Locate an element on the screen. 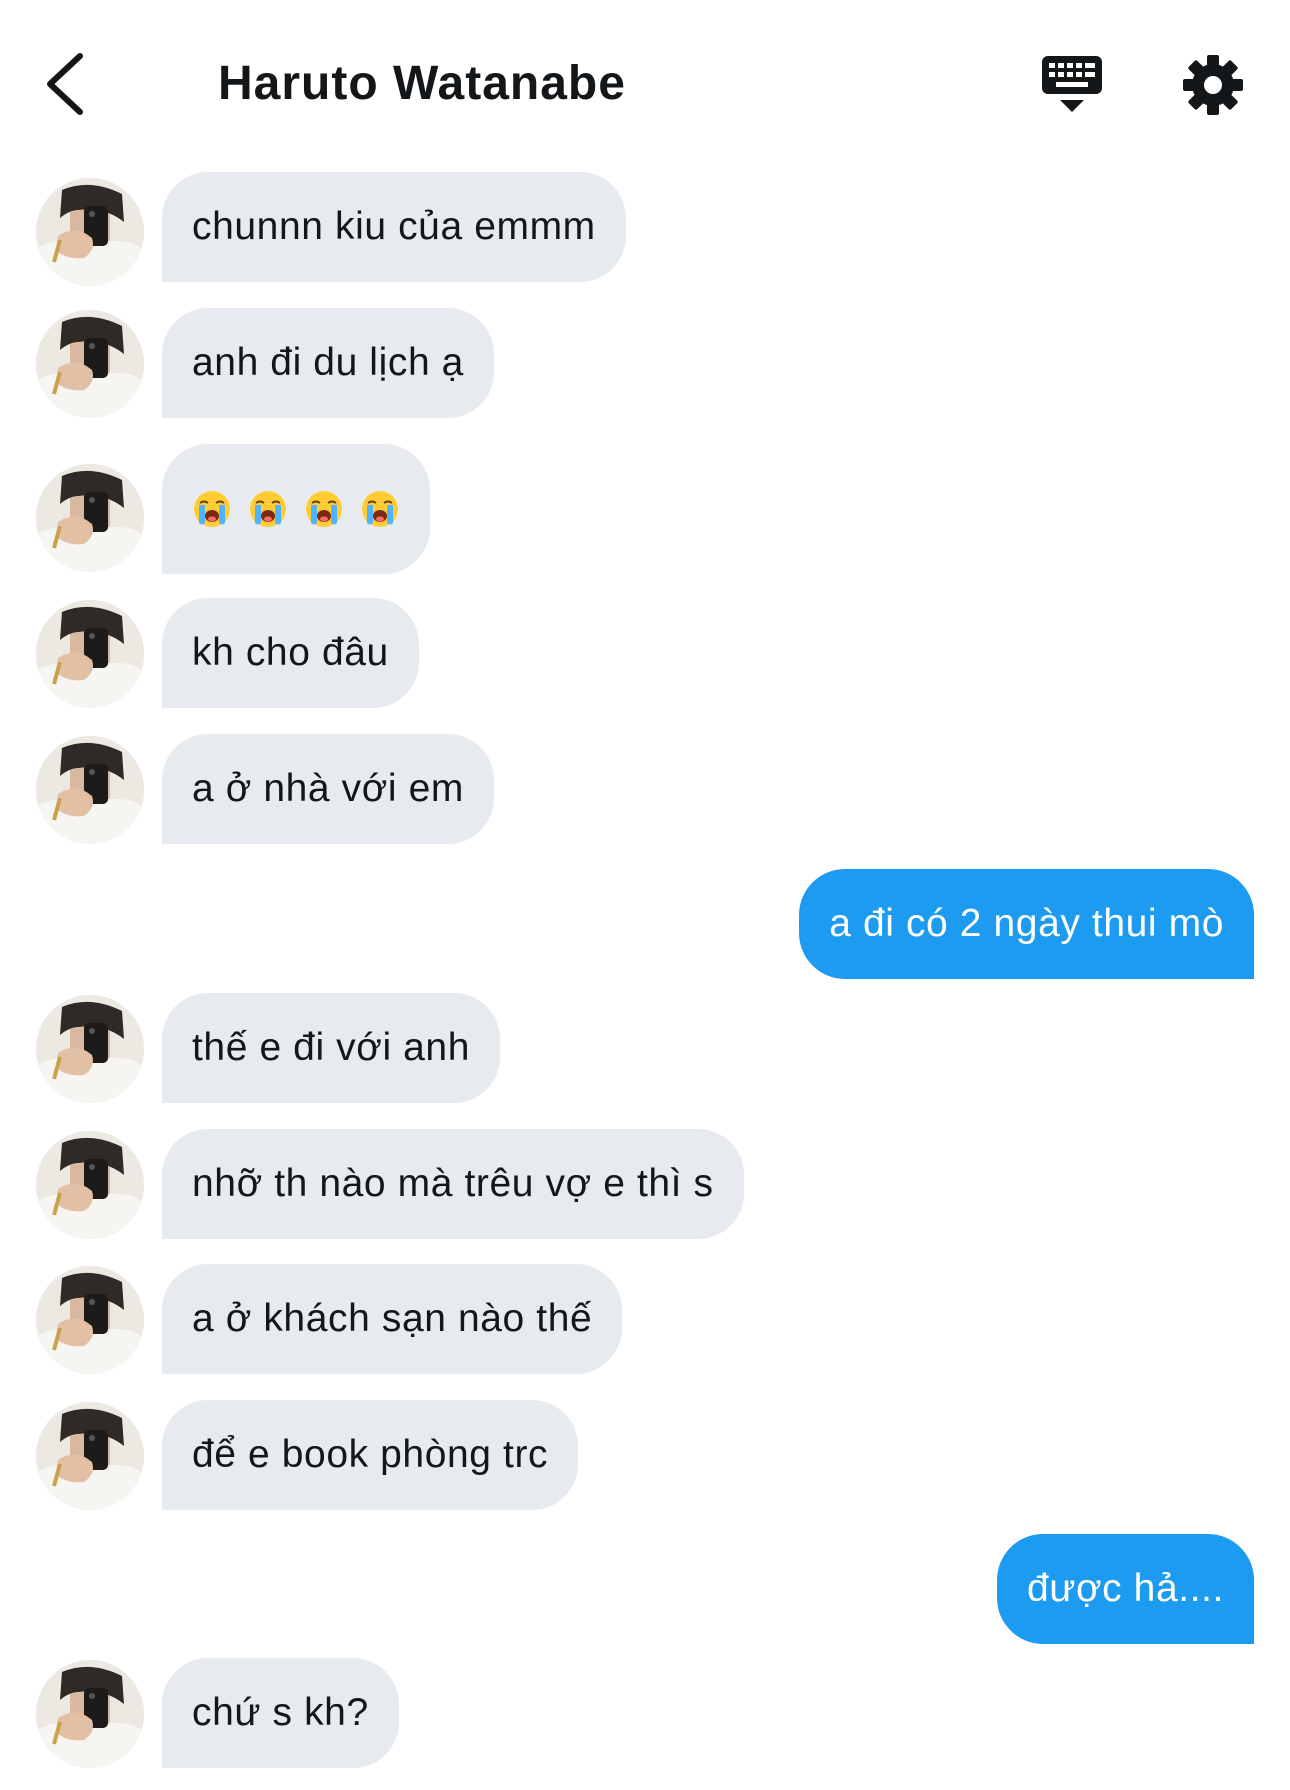 The height and width of the screenshot is (1790, 1290). message-outgoing: a đi có 2 ngày thui mò is located at coordinates (645, 924).